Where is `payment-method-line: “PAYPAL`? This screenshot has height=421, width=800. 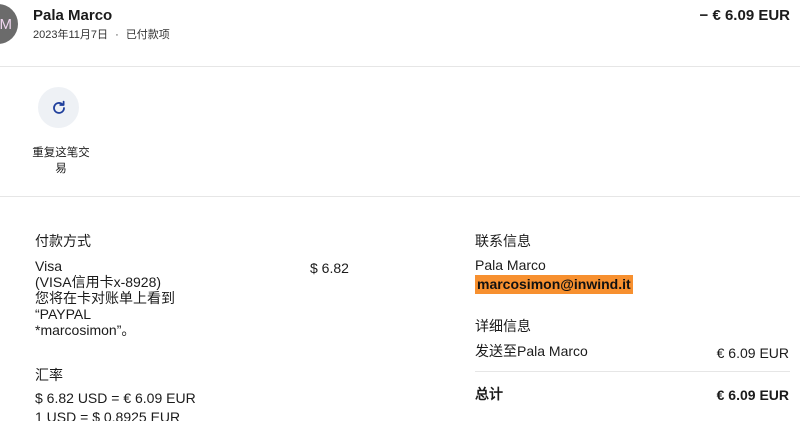
payment-method-line: “PAYPAL is located at coordinates (63, 314).